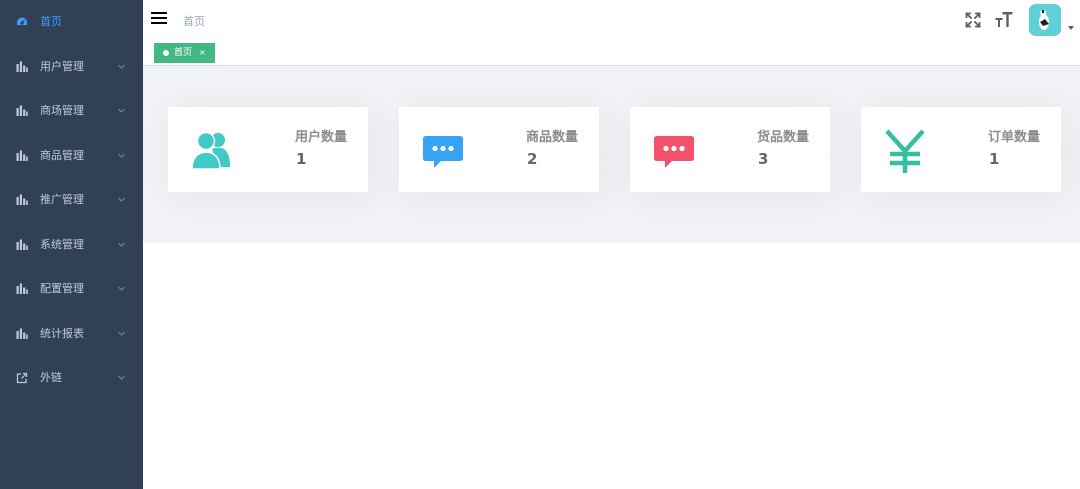  Describe the element at coordinates (1004, 19) in the screenshot. I see `font-size-icon` at that location.